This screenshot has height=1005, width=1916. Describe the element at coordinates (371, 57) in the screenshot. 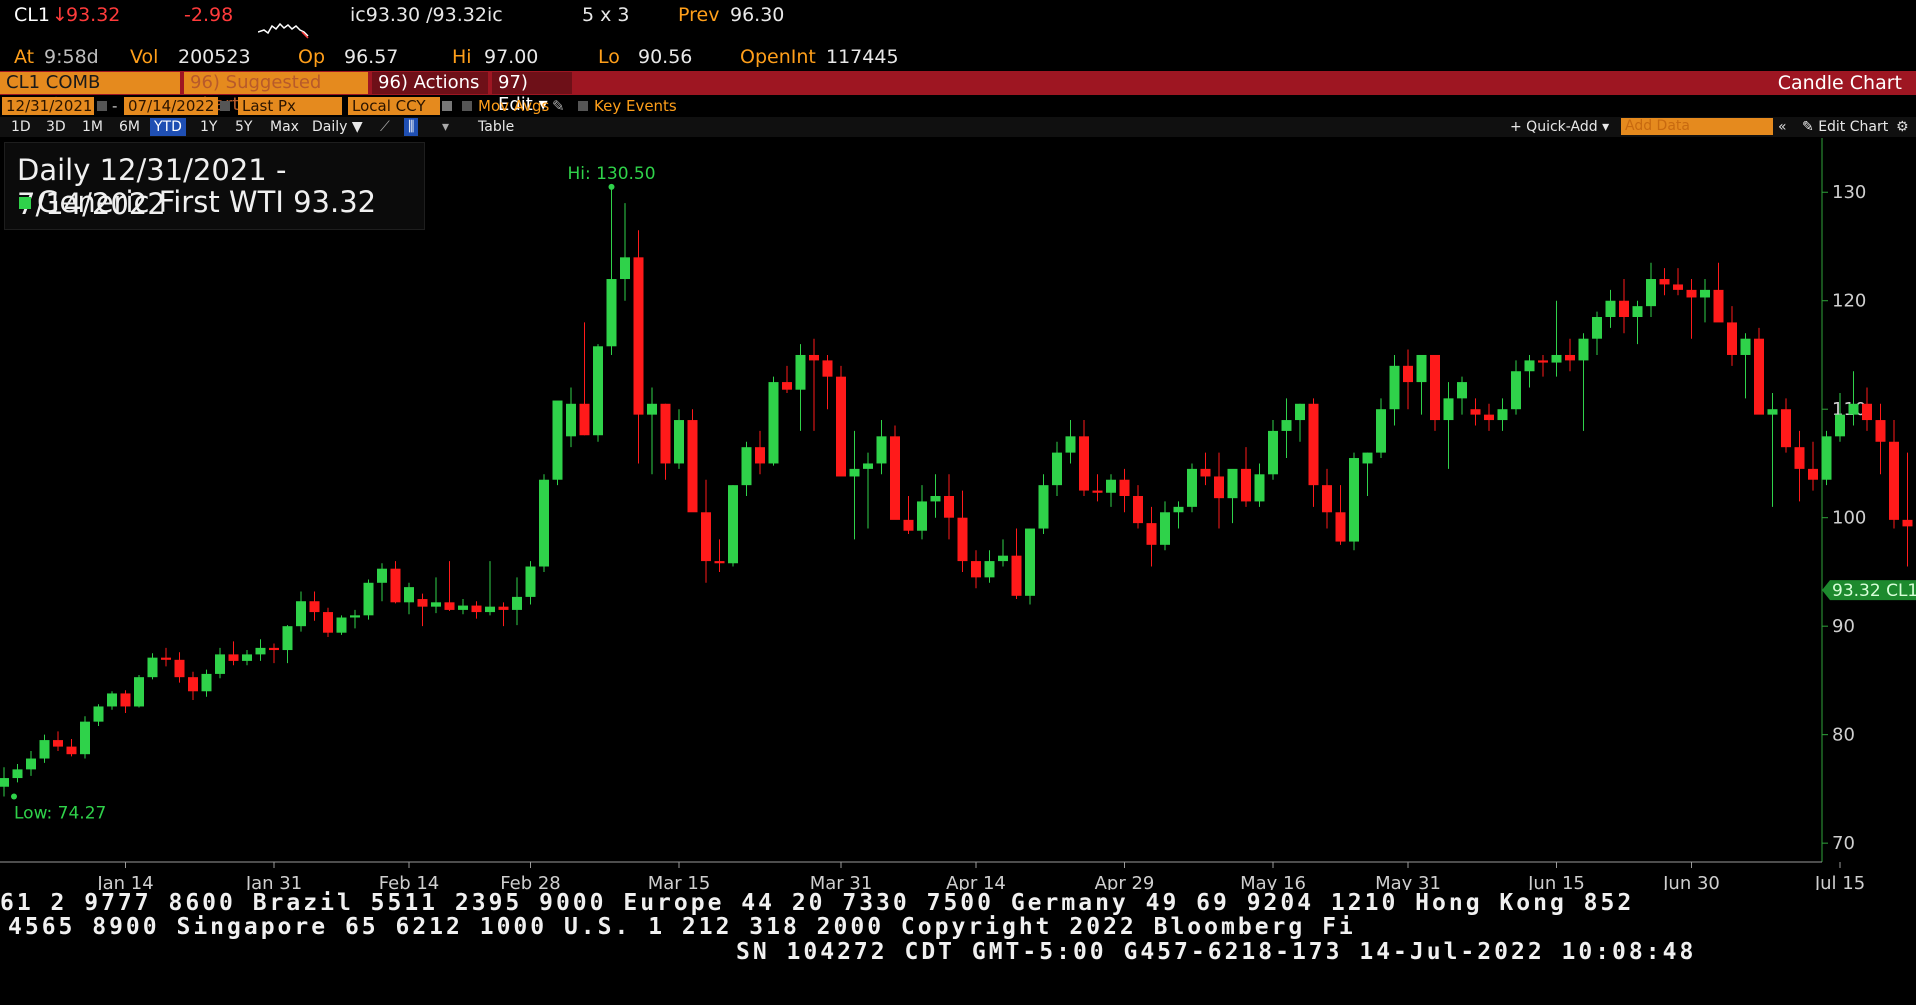

I see `open-value: 96.57` at that location.